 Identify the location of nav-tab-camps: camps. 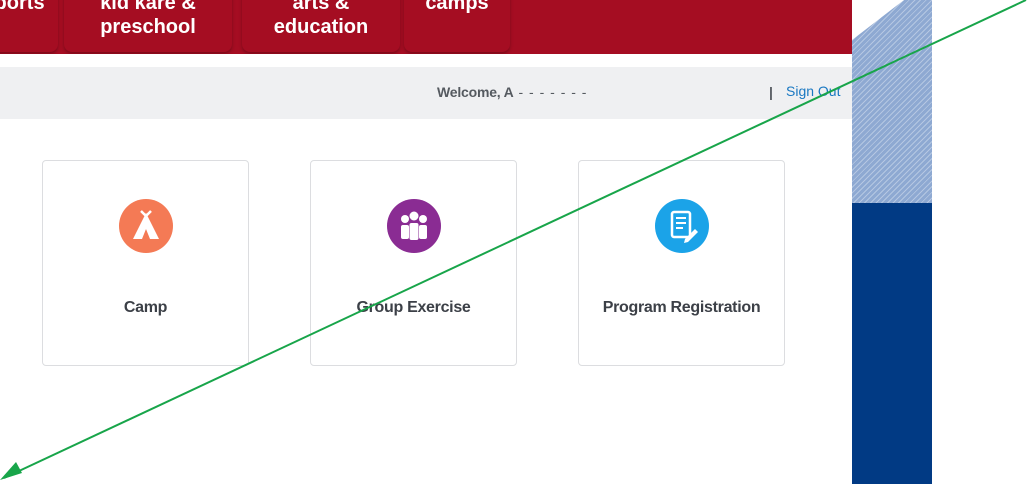
(457, 26).